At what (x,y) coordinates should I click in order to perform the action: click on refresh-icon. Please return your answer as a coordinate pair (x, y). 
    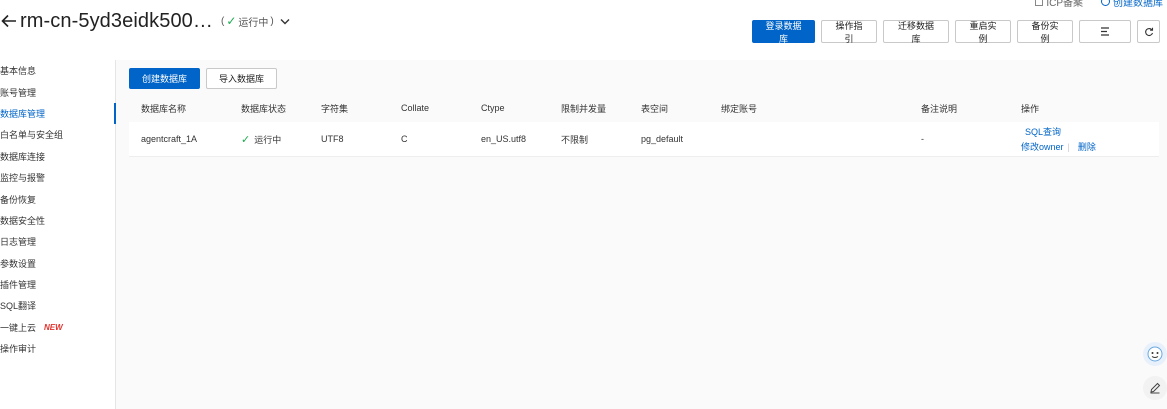
    Looking at the image, I should click on (1148, 31).